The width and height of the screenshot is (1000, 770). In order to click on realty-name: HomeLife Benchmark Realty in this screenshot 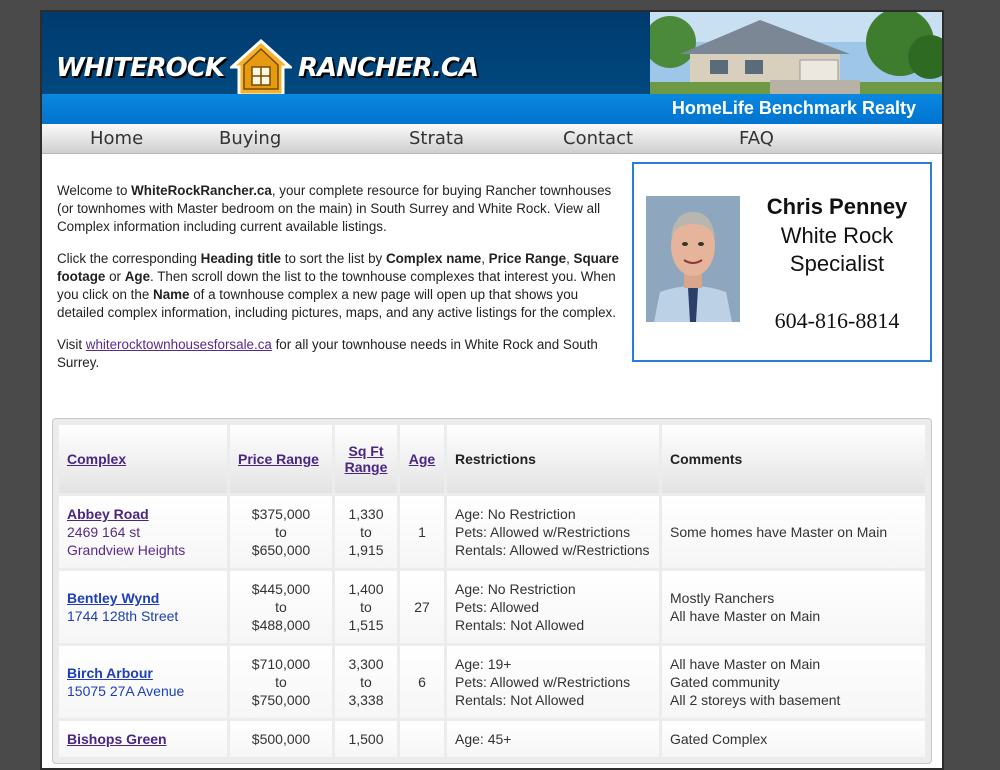, I will do `click(793, 108)`.